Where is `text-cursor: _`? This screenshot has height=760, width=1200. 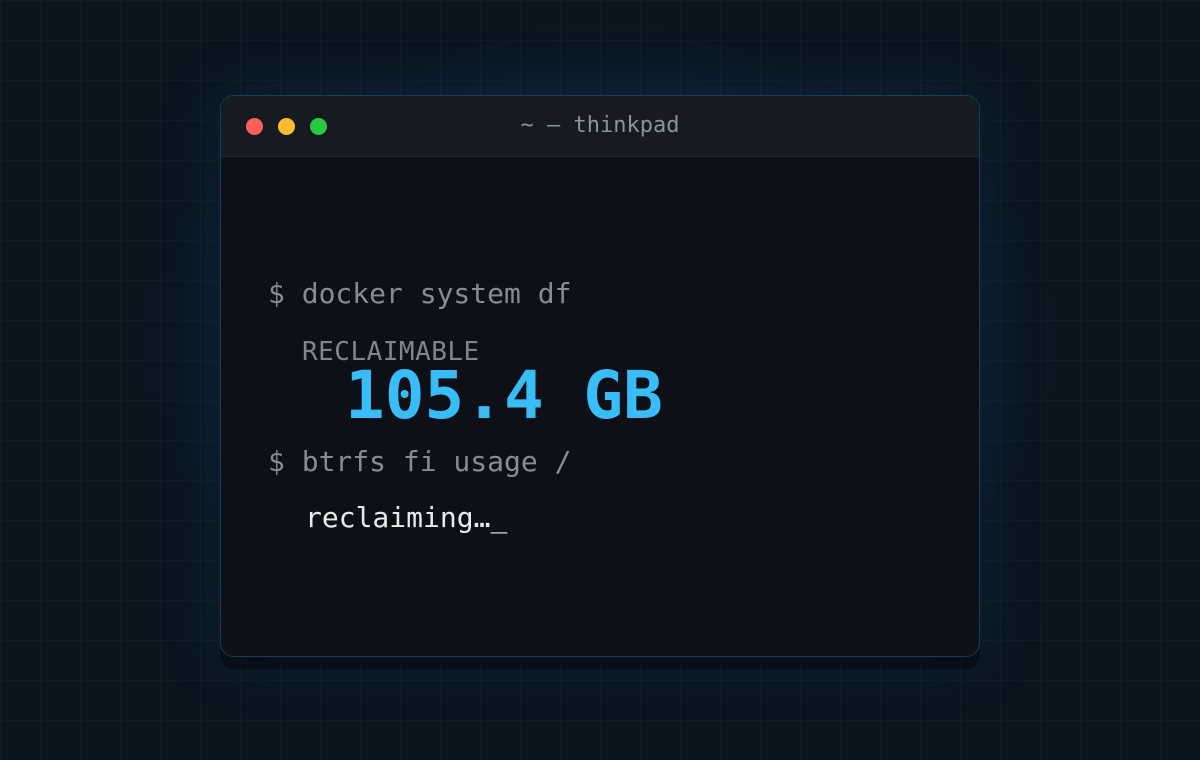 text-cursor: _ is located at coordinates (499, 517).